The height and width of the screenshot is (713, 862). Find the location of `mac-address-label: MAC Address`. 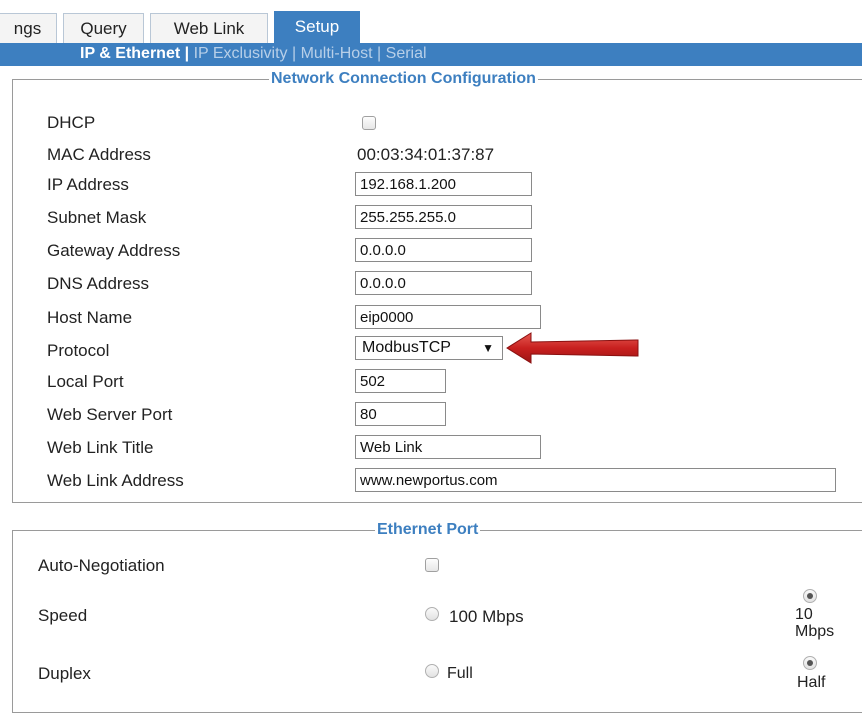

mac-address-label: MAC Address is located at coordinates (99, 154).